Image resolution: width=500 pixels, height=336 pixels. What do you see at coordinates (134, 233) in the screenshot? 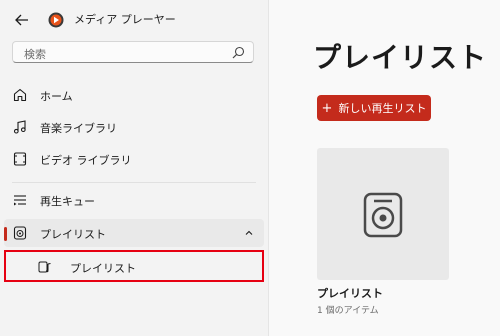
I see `nav-item-playlists: プレイリスト` at bounding box center [134, 233].